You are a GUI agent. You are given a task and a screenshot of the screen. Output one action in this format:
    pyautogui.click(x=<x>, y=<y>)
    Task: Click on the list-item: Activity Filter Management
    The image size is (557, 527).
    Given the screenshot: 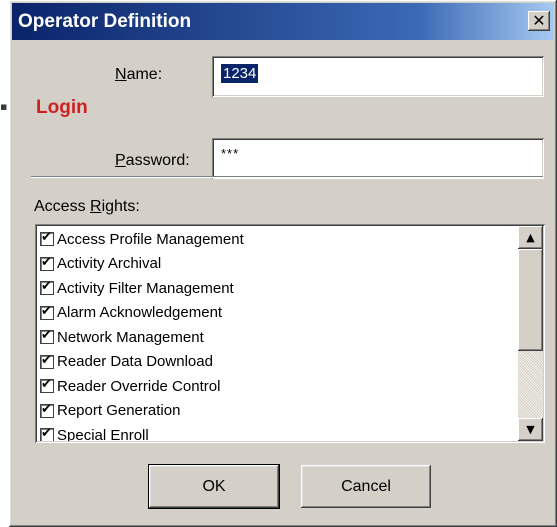 What is the action you would take?
    pyautogui.click(x=277, y=288)
    